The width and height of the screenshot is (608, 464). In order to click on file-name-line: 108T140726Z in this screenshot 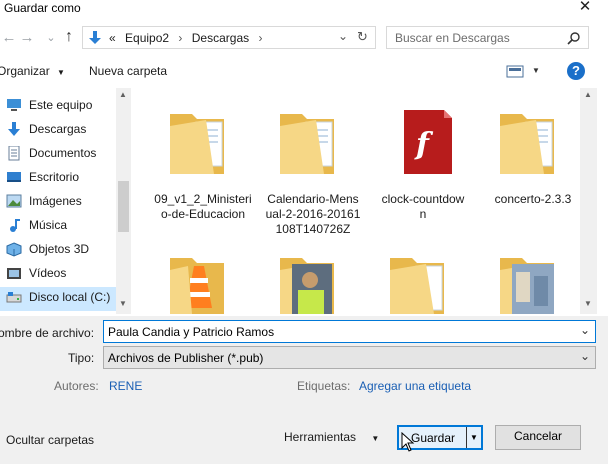, I will do `click(313, 229)`.